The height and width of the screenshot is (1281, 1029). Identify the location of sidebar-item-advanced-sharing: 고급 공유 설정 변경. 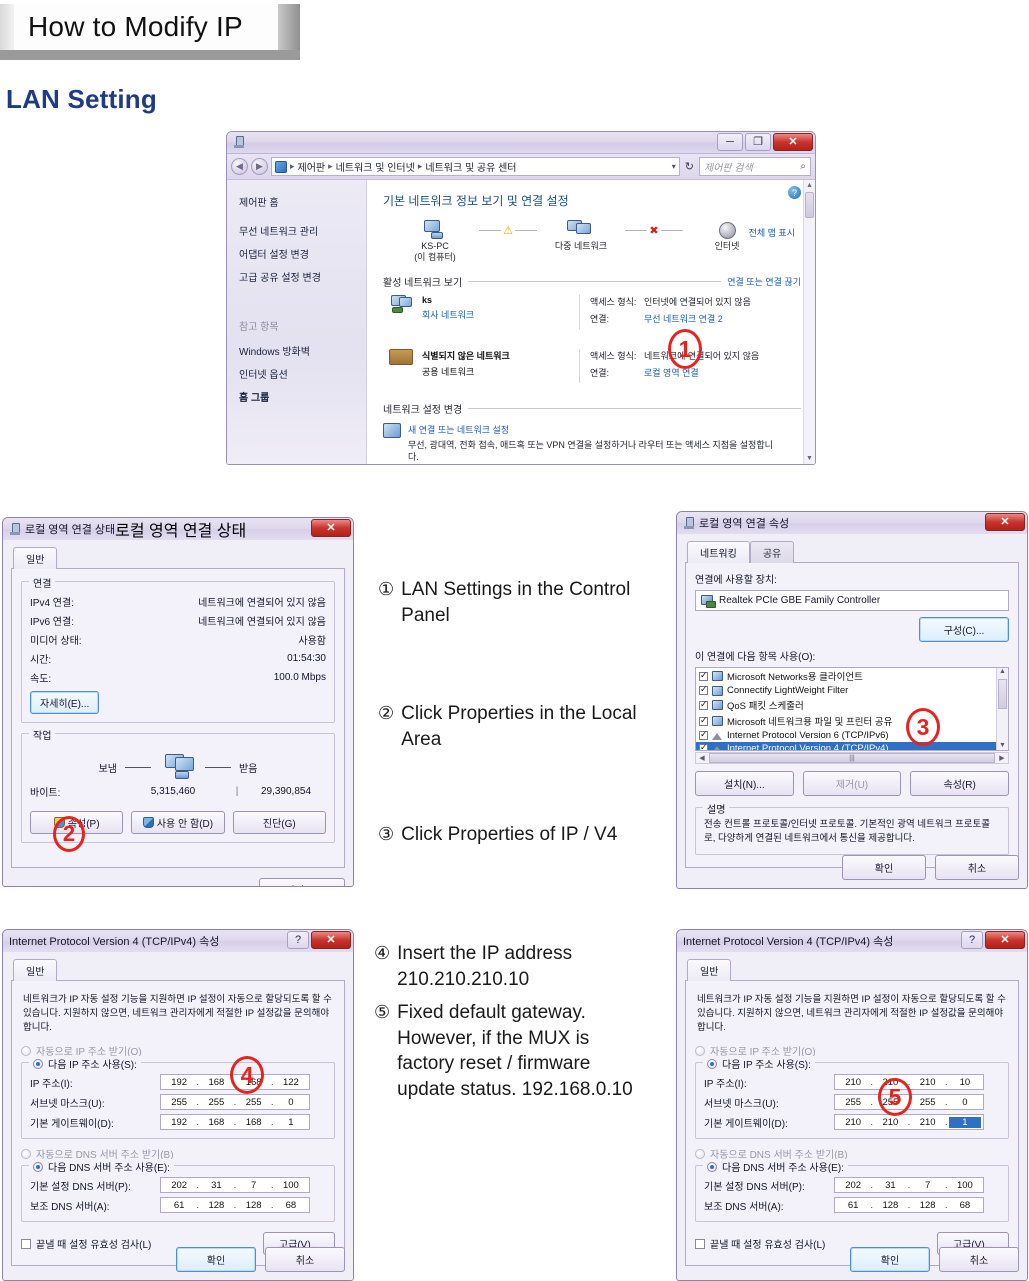
(302, 276).